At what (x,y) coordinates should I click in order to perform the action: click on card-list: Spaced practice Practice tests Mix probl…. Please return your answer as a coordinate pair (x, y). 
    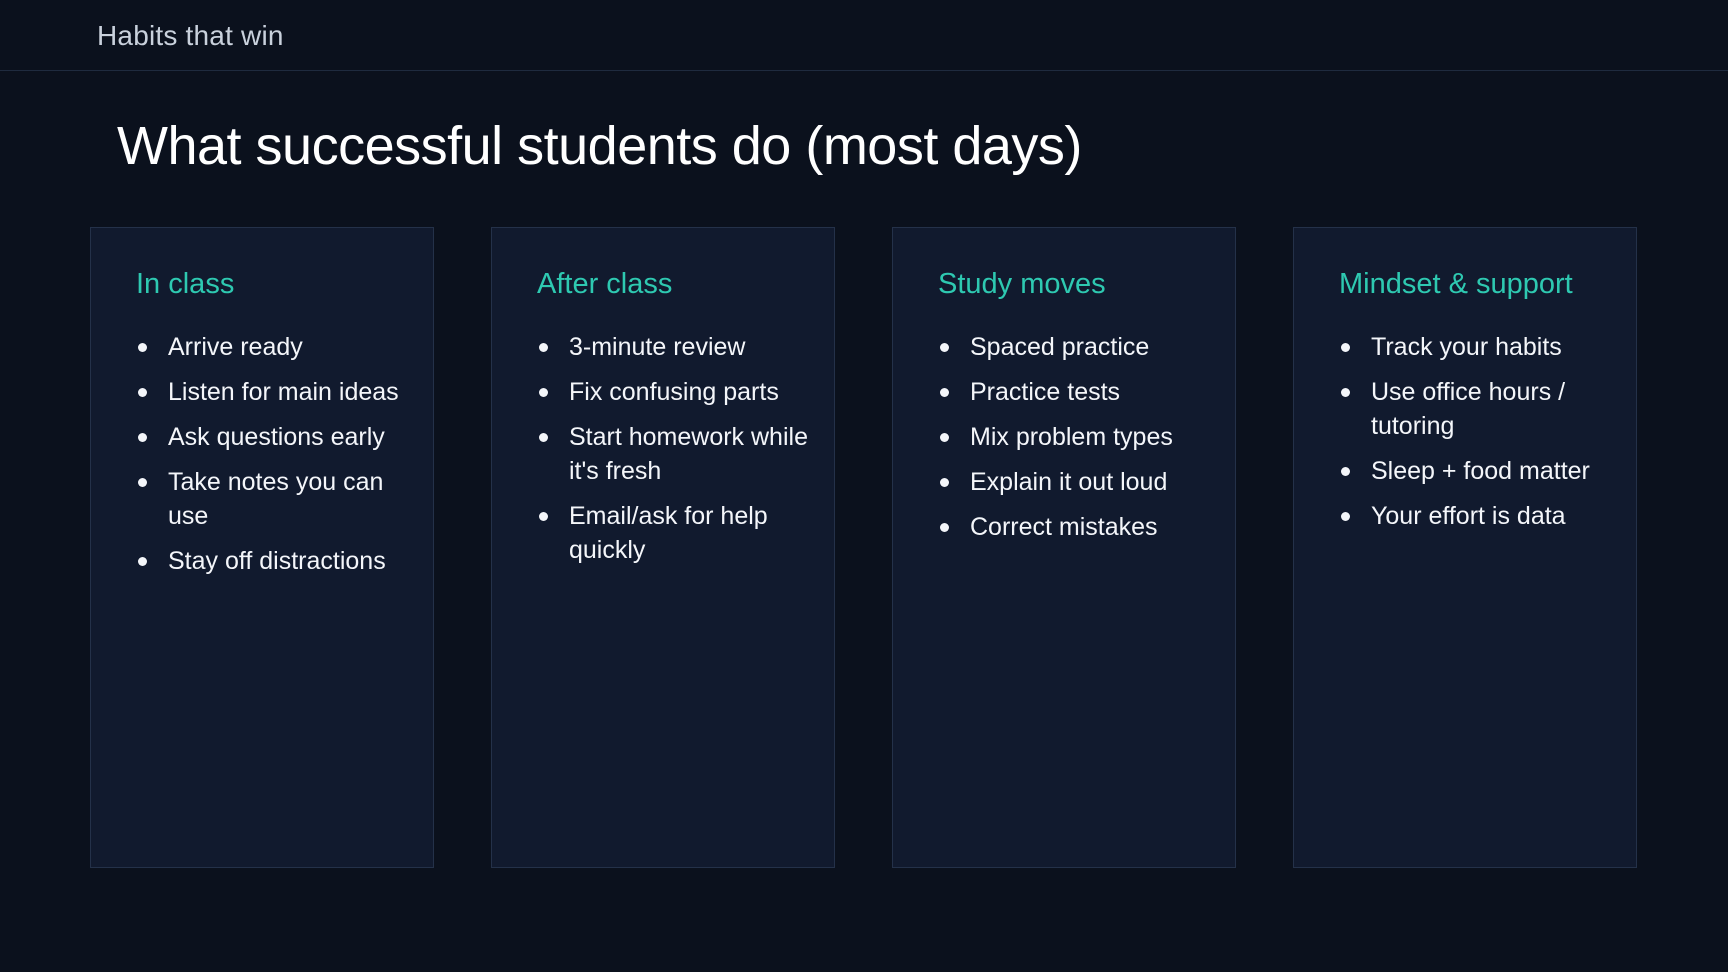
    Looking at the image, I should click on (1080, 442).